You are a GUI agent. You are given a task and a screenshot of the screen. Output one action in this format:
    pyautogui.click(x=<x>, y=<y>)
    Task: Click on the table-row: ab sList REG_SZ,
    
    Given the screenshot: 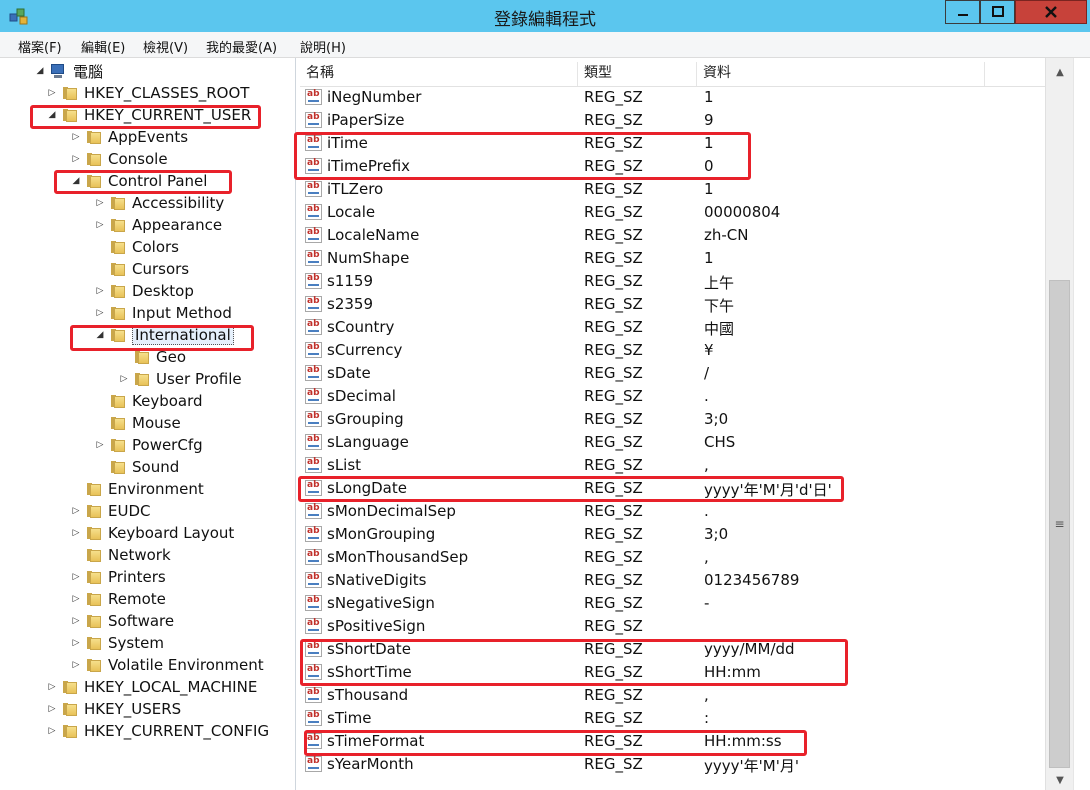 What is the action you would take?
    pyautogui.click(x=672, y=465)
    